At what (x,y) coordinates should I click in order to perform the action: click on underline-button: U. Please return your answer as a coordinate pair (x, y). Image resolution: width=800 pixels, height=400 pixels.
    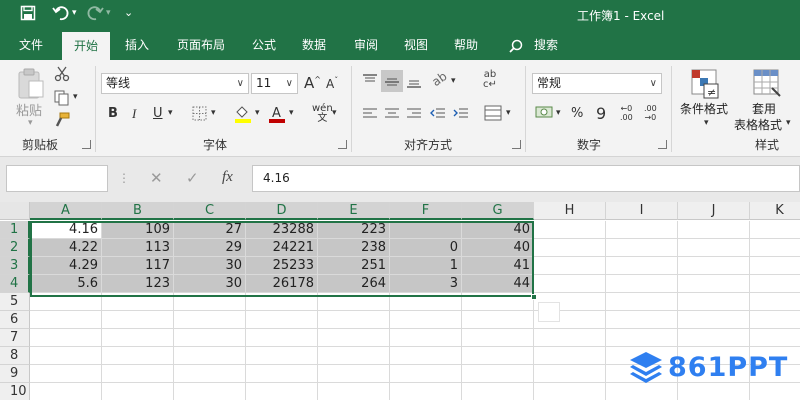
    Looking at the image, I should click on (158, 113).